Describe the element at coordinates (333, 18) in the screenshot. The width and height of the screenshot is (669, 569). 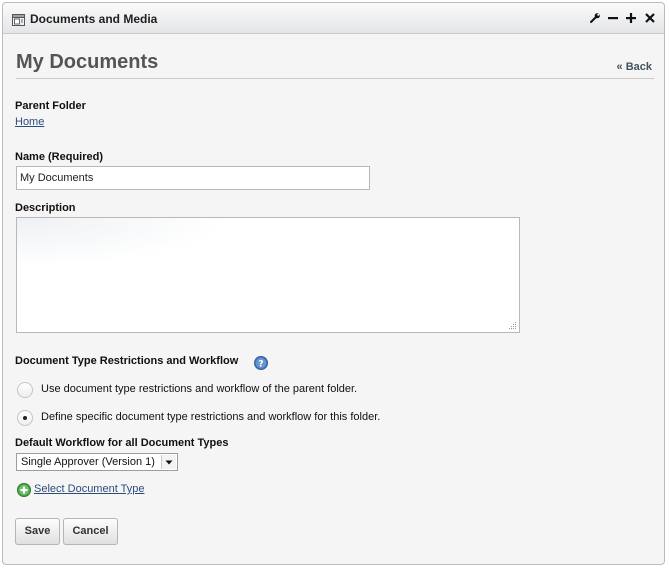
I see `portlet-titlebar: Documents and Media` at that location.